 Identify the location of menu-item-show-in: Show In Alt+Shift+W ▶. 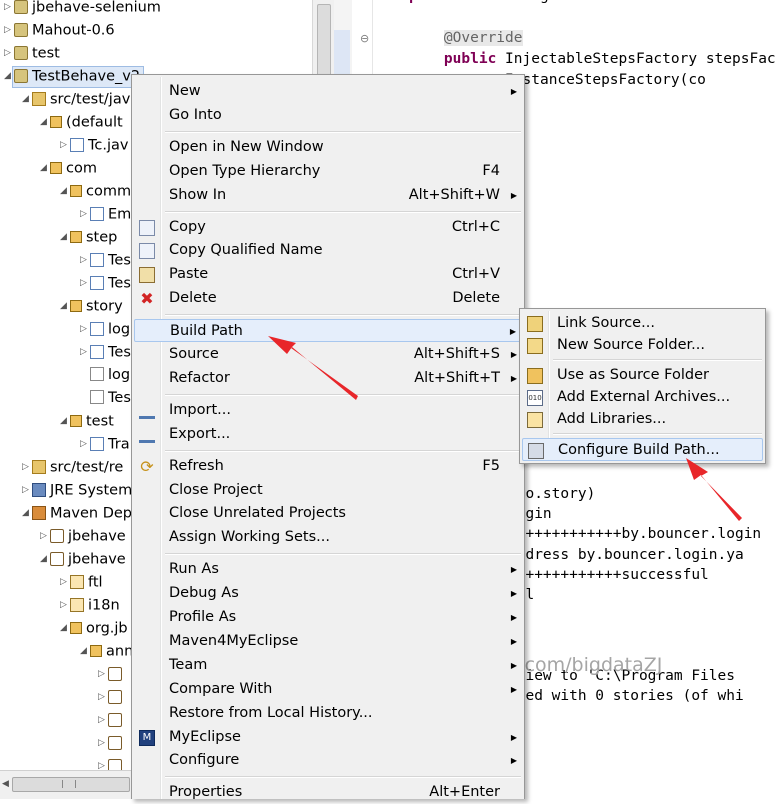
(328, 195).